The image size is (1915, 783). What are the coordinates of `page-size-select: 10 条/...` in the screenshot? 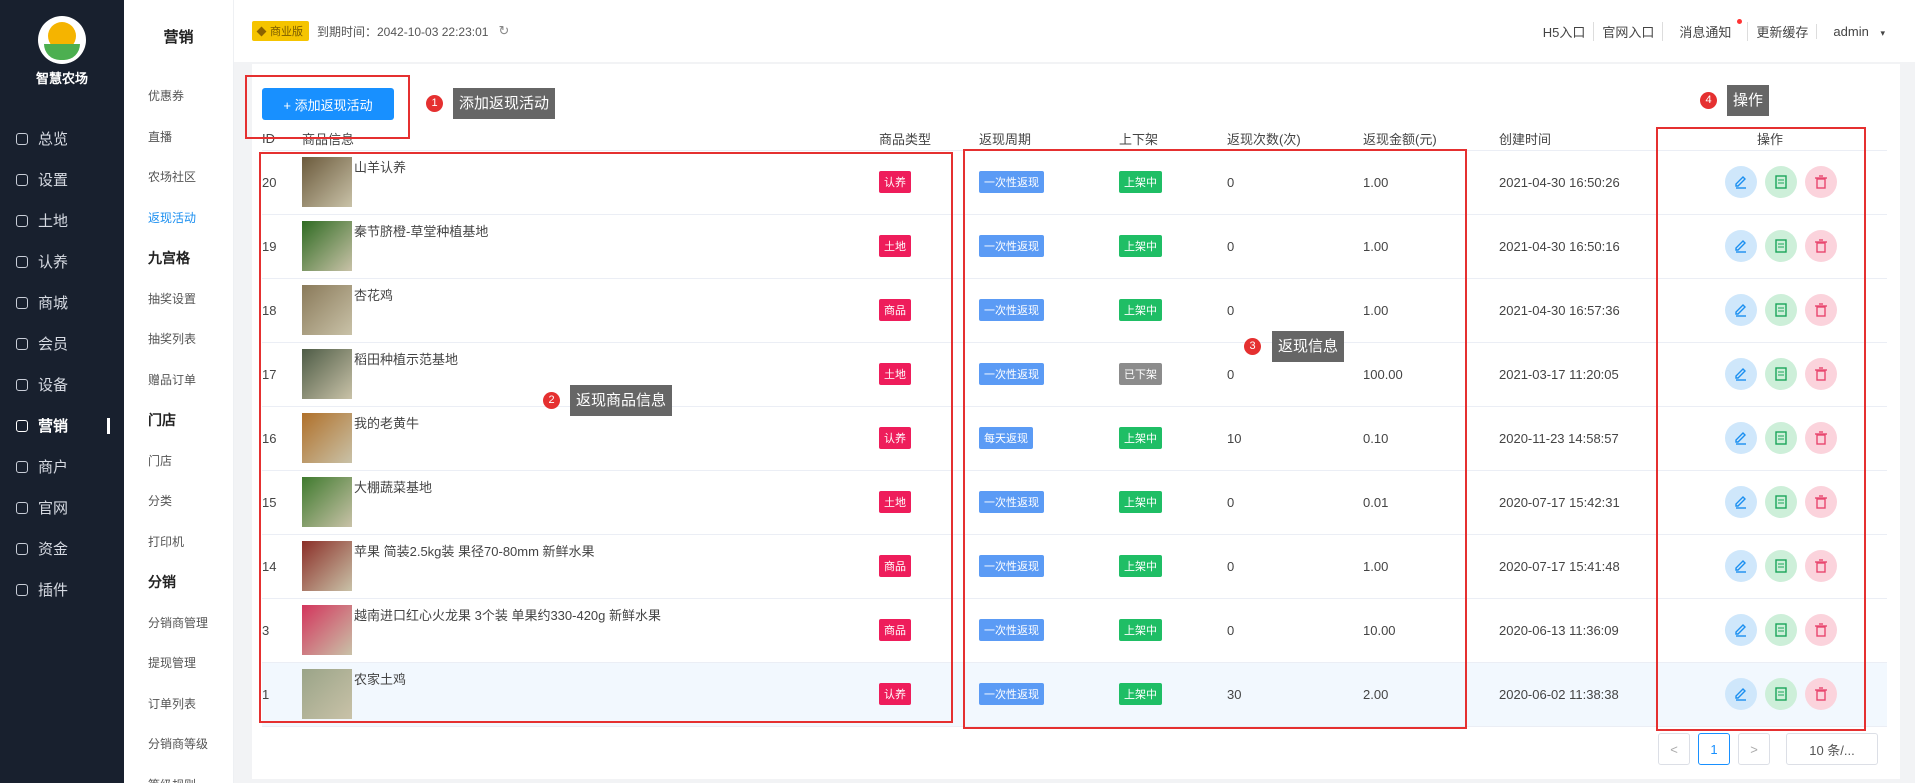 It's located at (1832, 749).